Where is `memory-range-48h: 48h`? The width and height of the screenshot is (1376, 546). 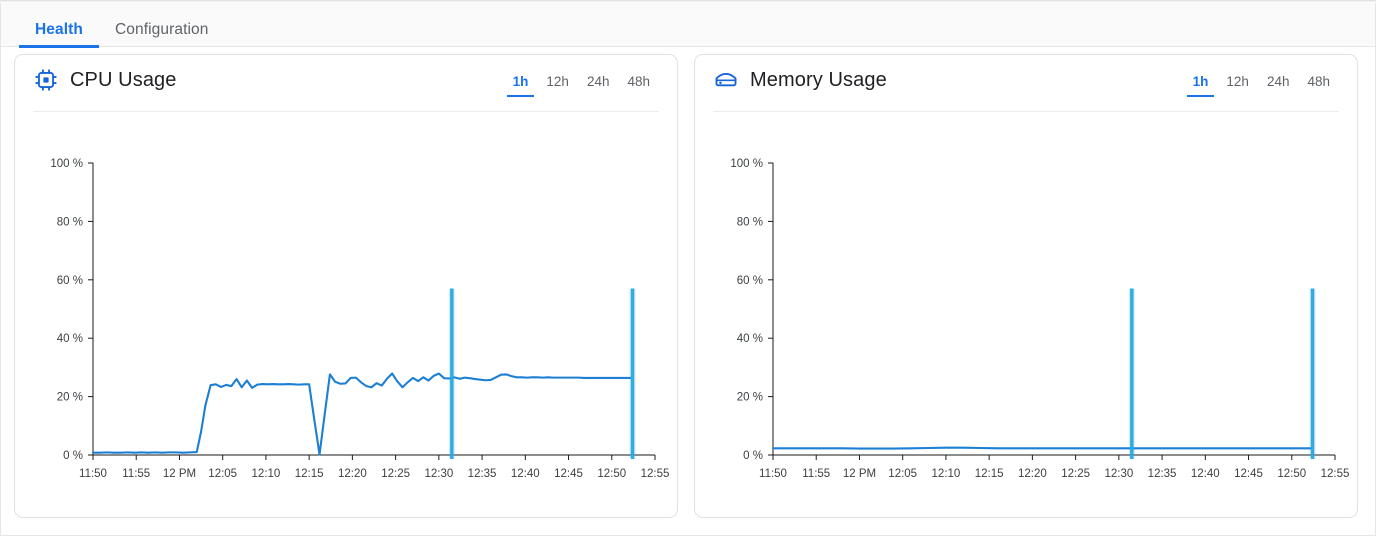 memory-range-48h: 48h is located at coordinates (1318, 85).